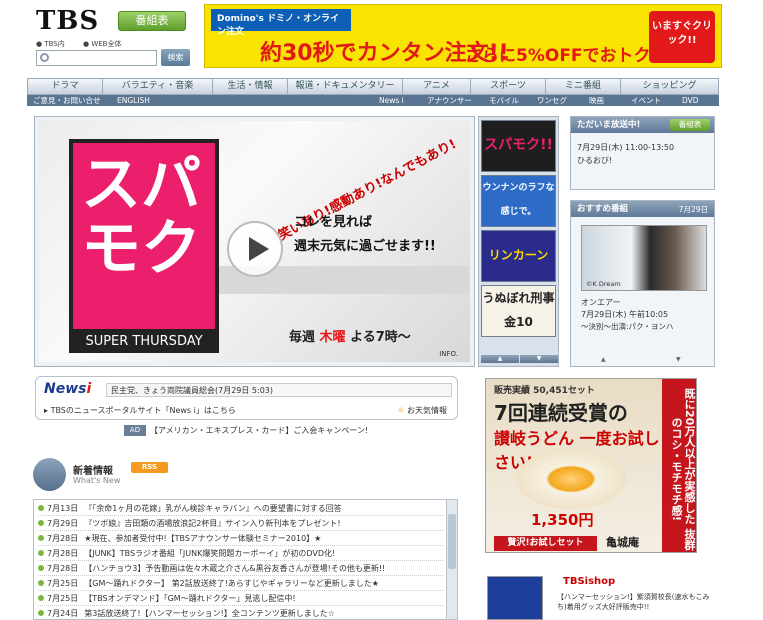 The width and height of the screenshot is (763, 620). What do you see at coordinates (365, 235) in the screenshot?
I see `hero-catch: コレを見れば週末元気に過ごせます!!` at bounding box center [365, 235].